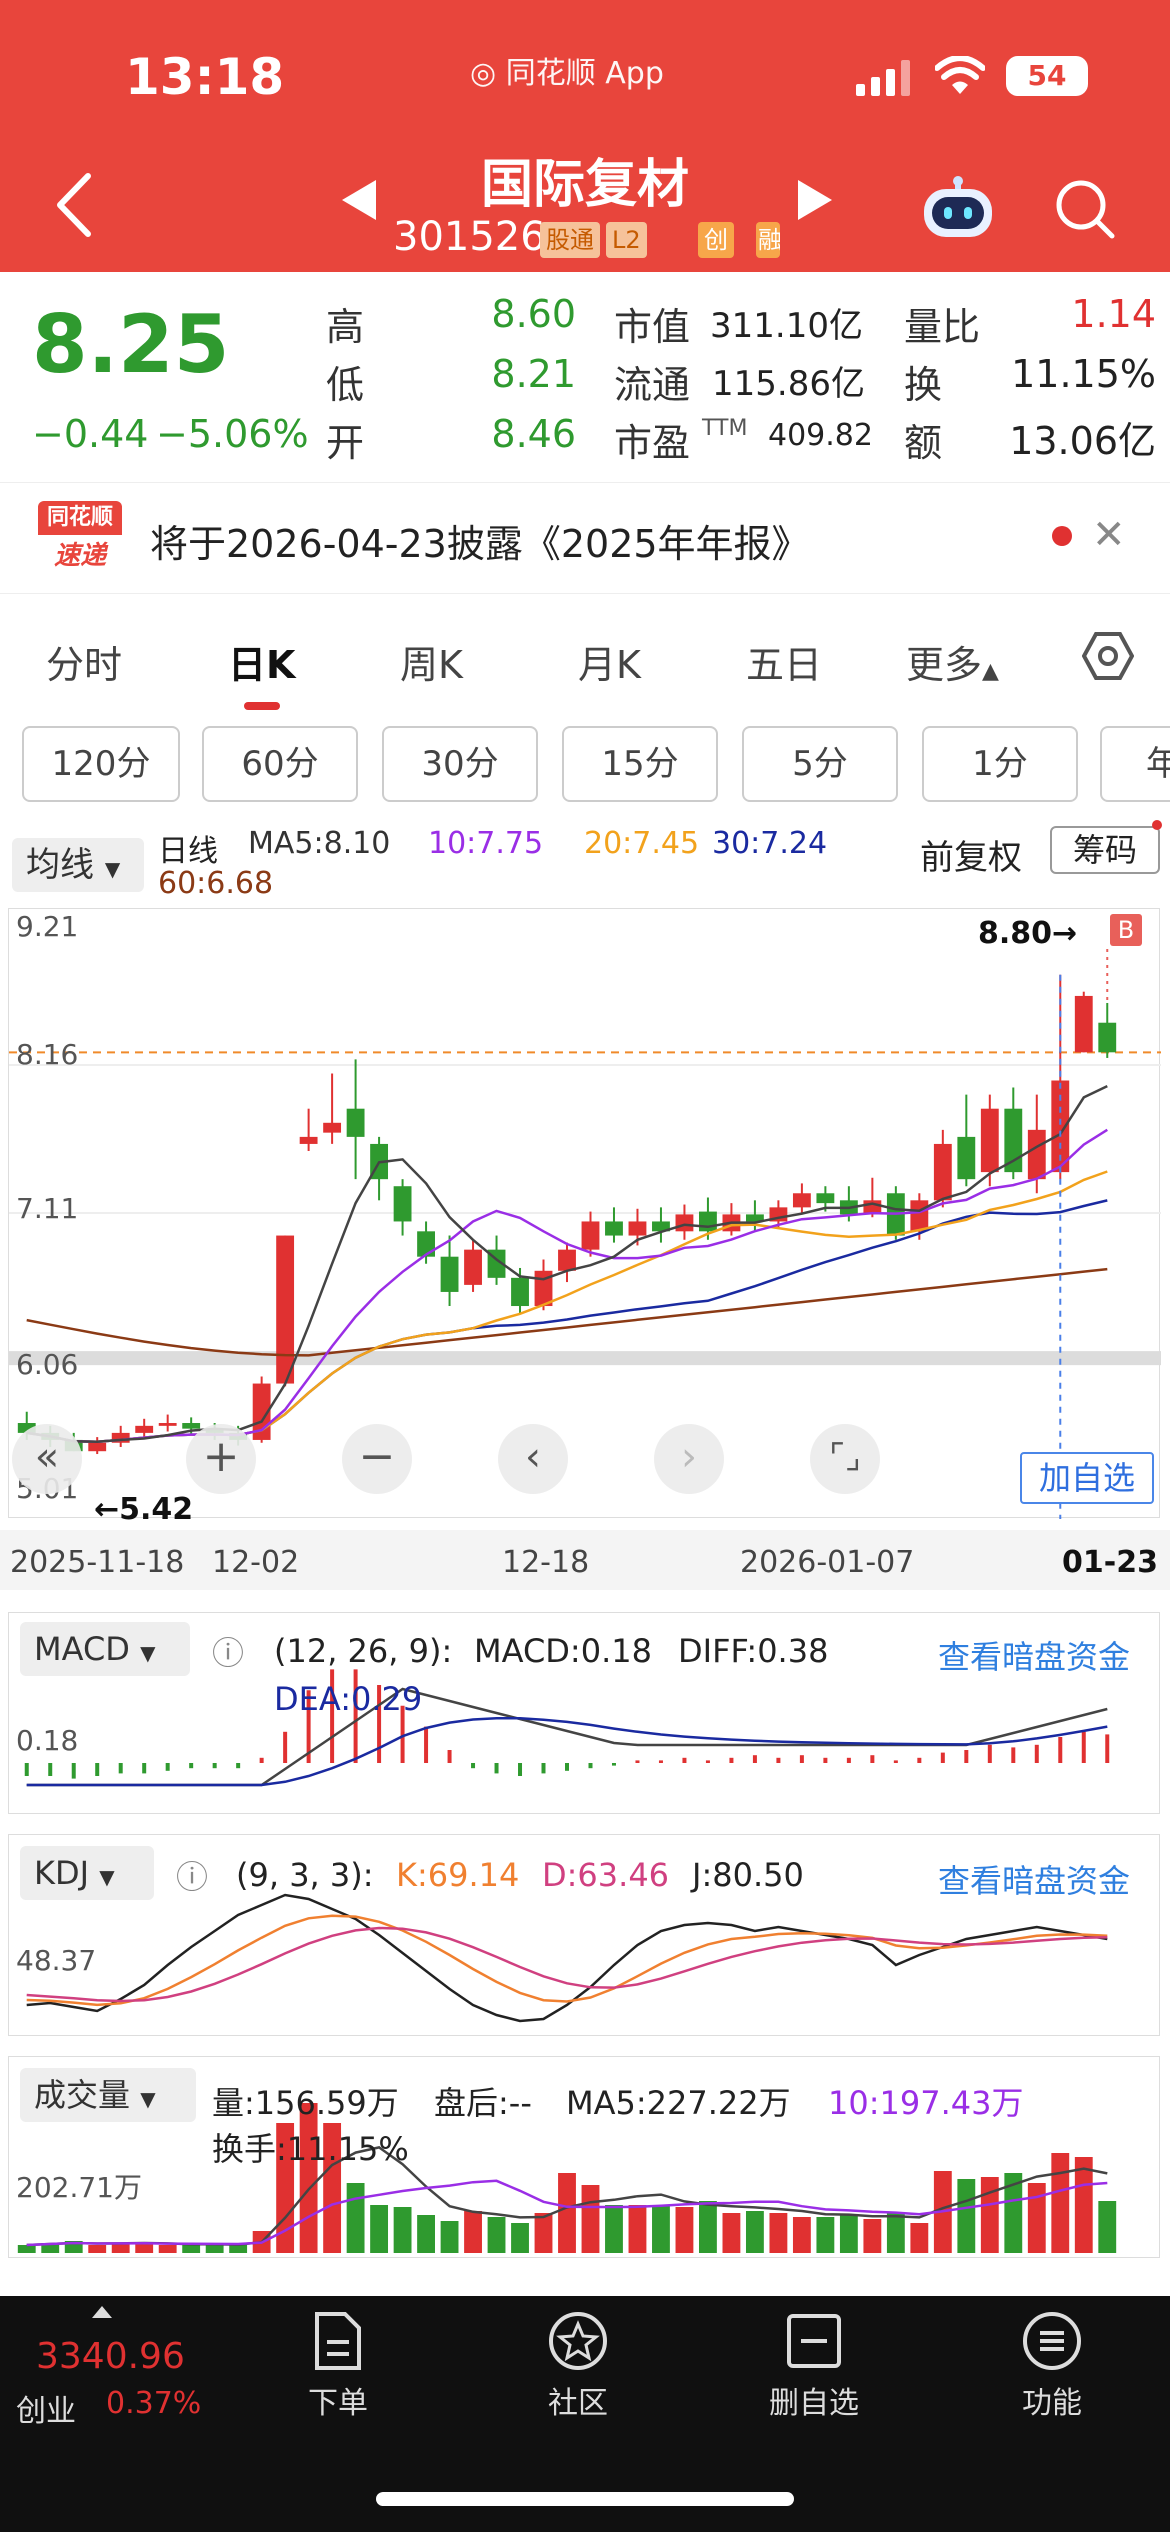  What do you see at coordinates (609, 661) in the screenshot?
I see `tab-monthly-k: 月K` at bounding box center [609, 661].